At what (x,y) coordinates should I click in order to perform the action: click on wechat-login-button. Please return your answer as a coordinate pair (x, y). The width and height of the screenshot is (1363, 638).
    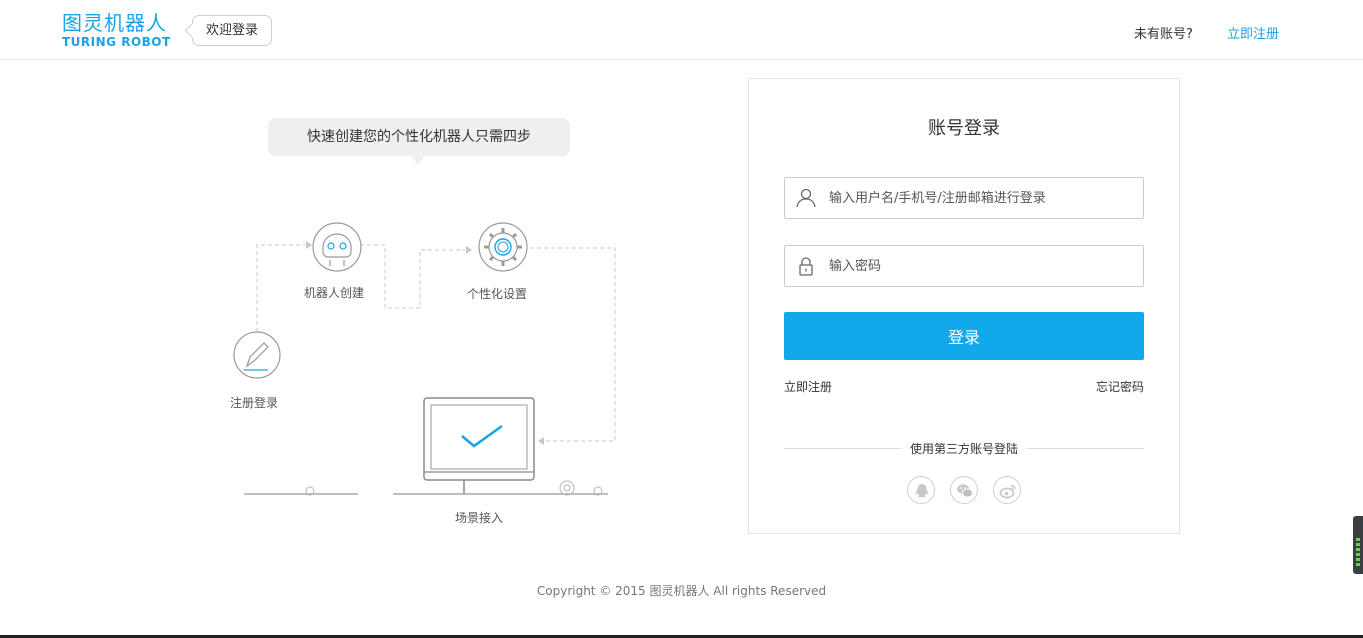
    Looking at the image, I should click on (964, 490).